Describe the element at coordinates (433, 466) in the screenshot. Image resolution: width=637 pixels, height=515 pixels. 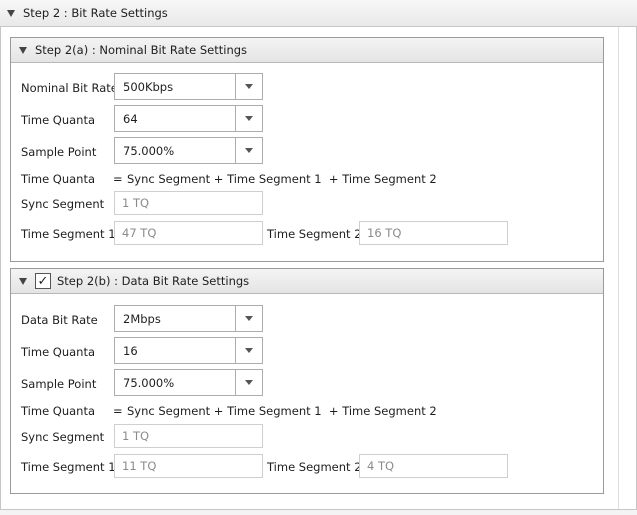
I see `data-time-segment2-field: 4 TQ` at that location.